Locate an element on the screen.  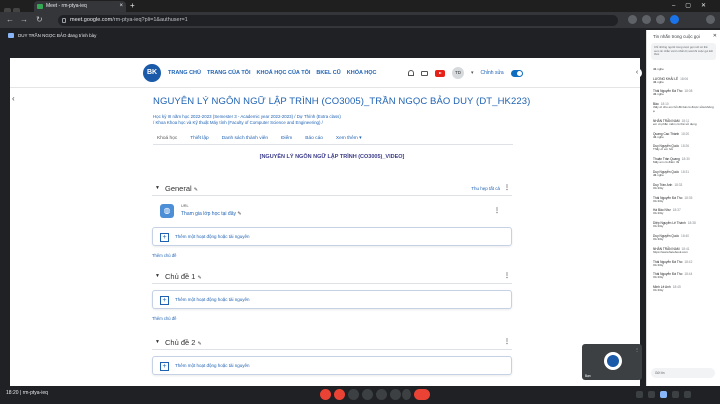
chat-message: Quang Cao Thành 18:20 đã nghe is located at coordinates (683, 136).